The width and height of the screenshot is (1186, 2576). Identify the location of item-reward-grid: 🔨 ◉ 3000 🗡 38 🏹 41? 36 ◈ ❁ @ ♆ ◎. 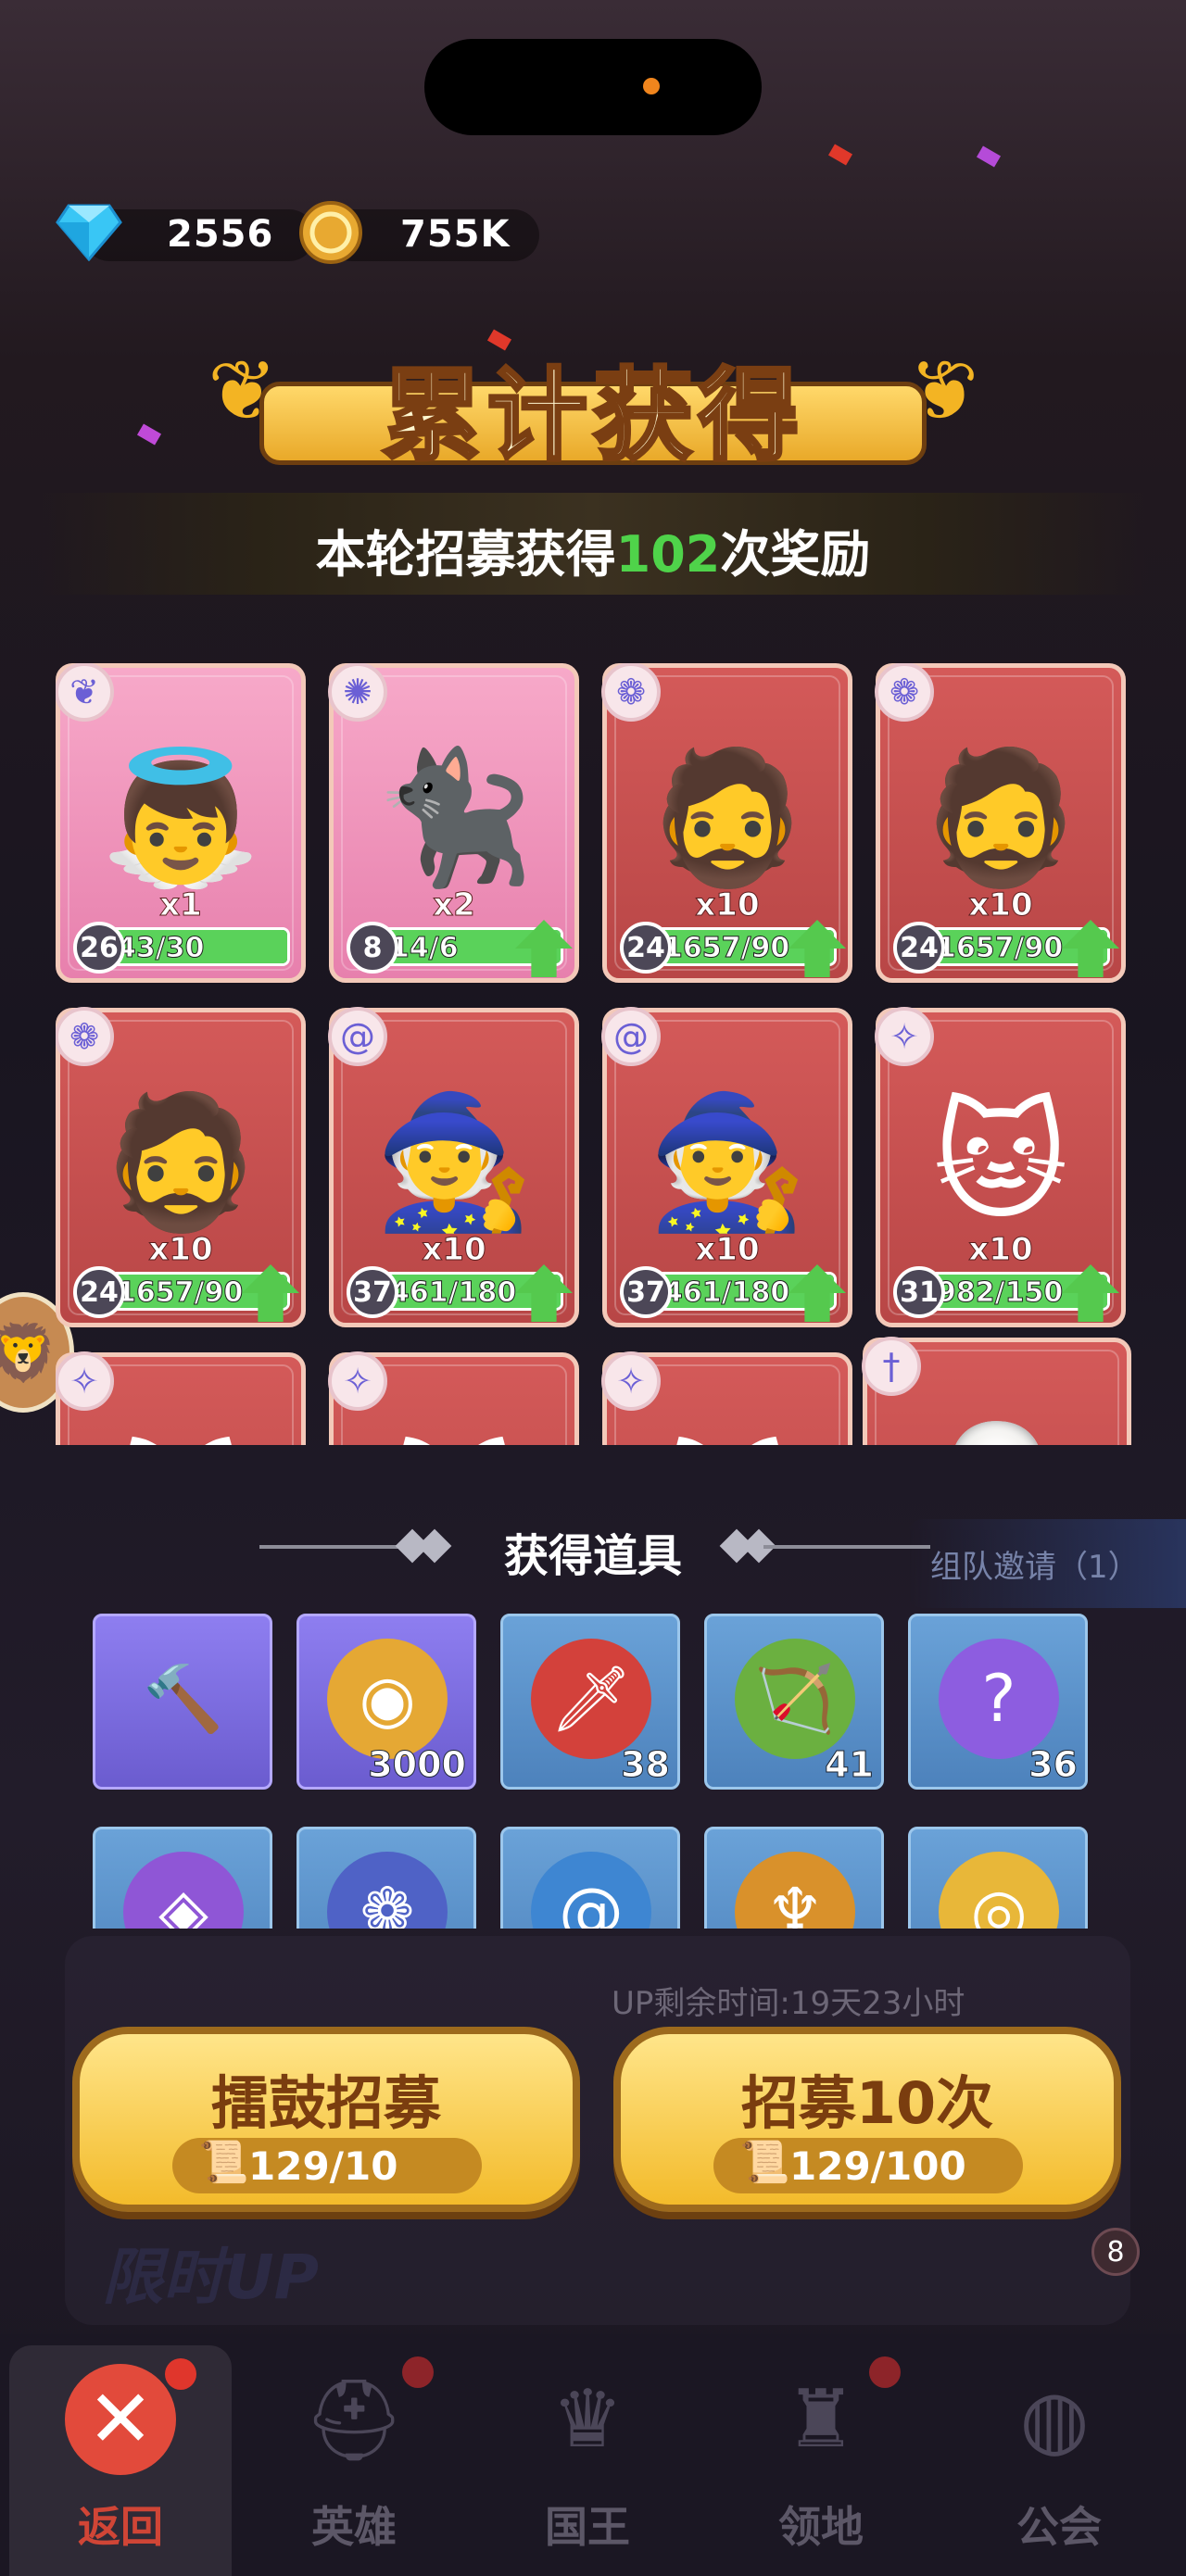
(598, 1771).